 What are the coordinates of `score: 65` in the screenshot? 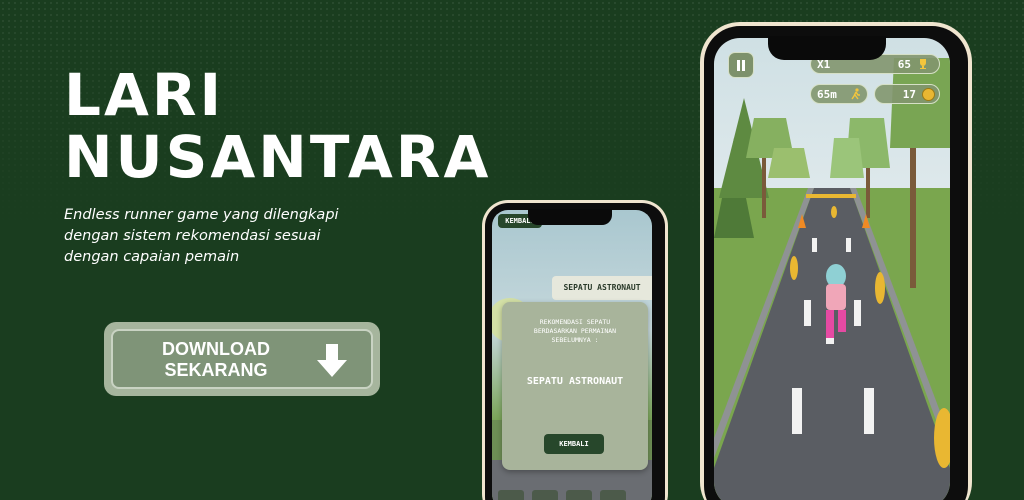 It's located at (904, 64).